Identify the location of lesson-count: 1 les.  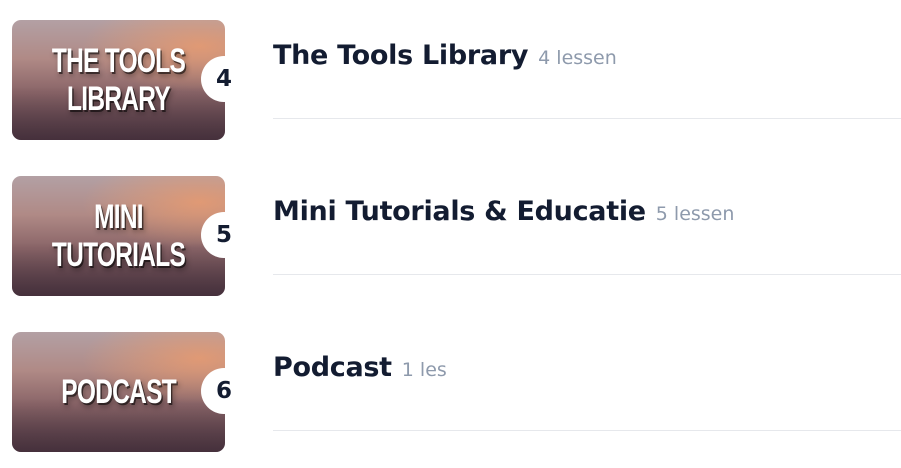
(424, 370).